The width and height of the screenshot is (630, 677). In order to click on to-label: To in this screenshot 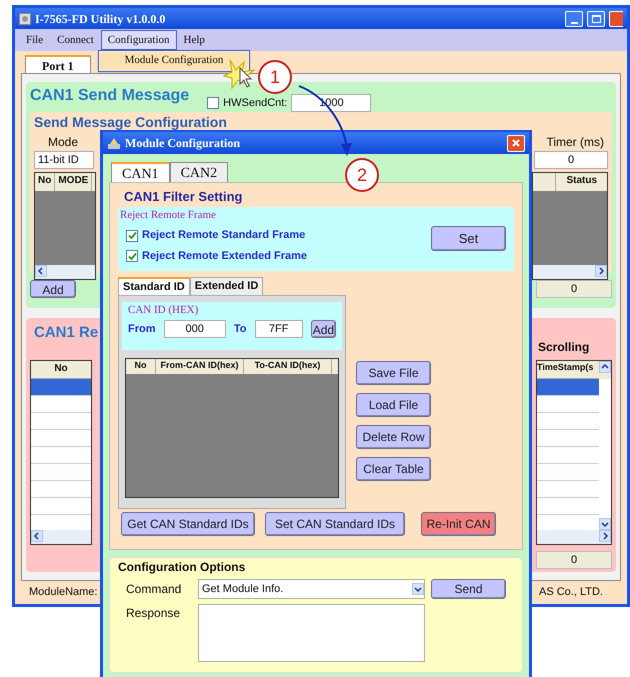, I will do `click(240, 329)`.